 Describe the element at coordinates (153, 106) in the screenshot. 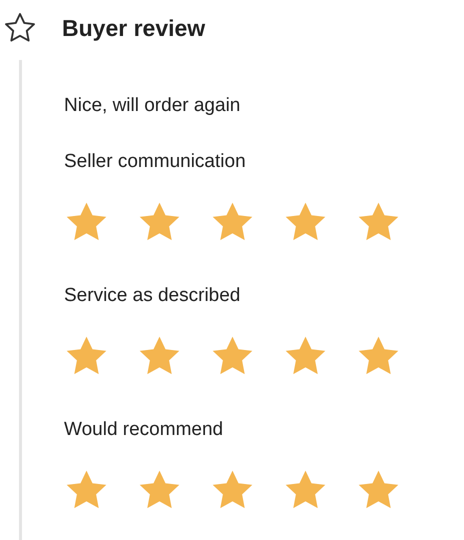

I see `review-comment: Nice, will order again` at that location.